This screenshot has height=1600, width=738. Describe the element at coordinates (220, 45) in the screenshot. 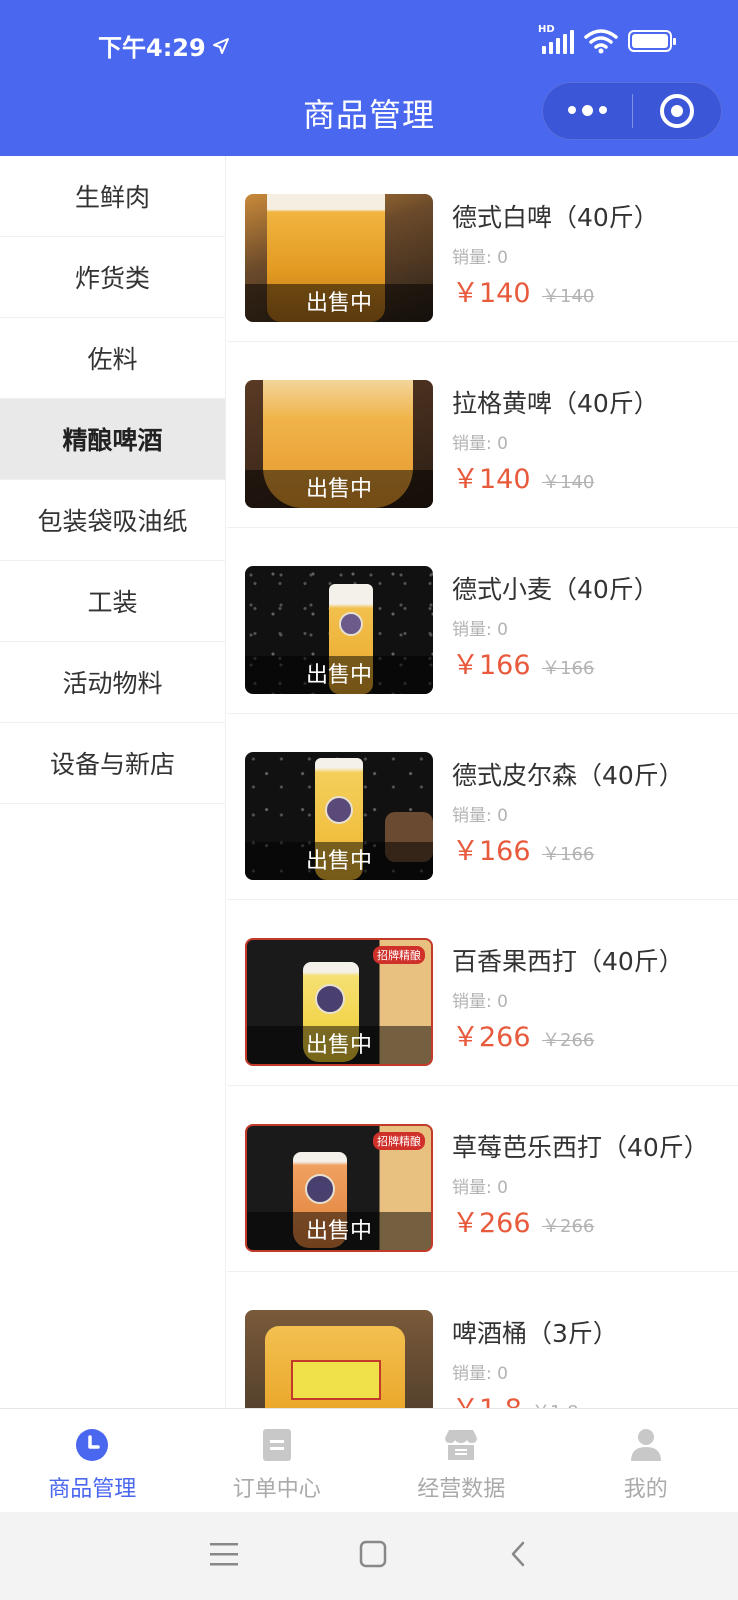

I see `location-arrow-icon` at that location.